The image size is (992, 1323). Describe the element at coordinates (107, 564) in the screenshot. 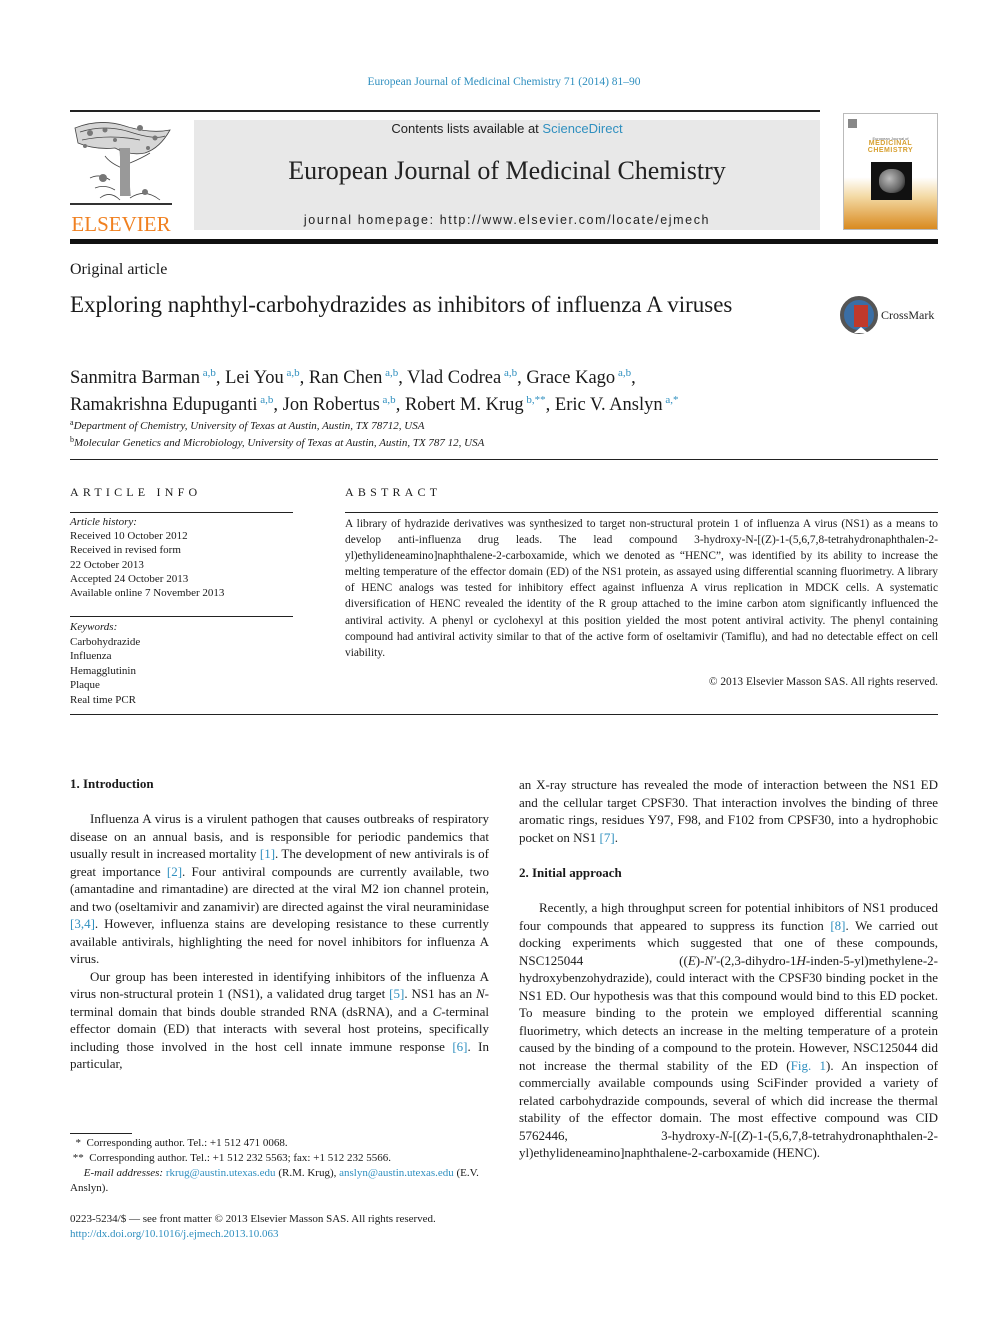

I see `history-item: 22 October 2013` at that location.